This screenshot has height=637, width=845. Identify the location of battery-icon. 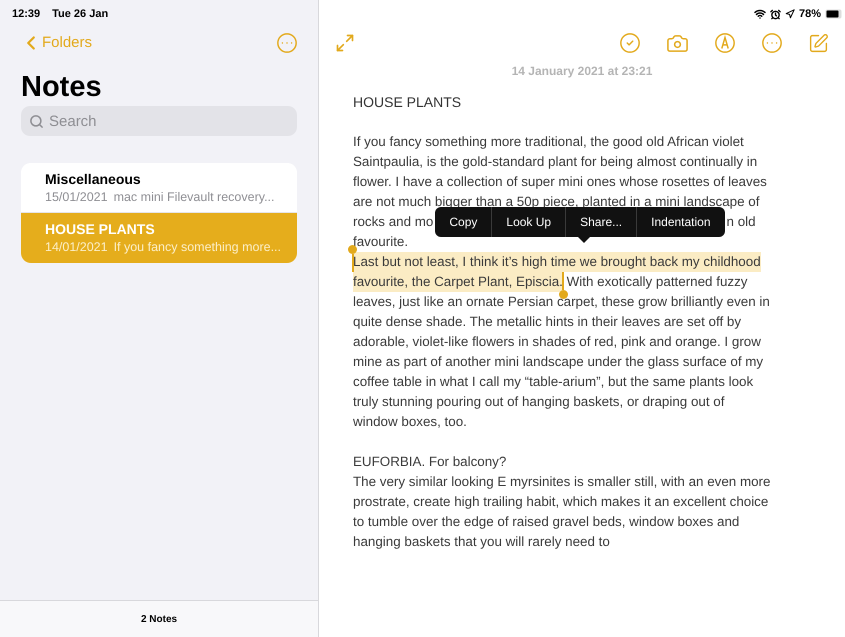
(834, 14).